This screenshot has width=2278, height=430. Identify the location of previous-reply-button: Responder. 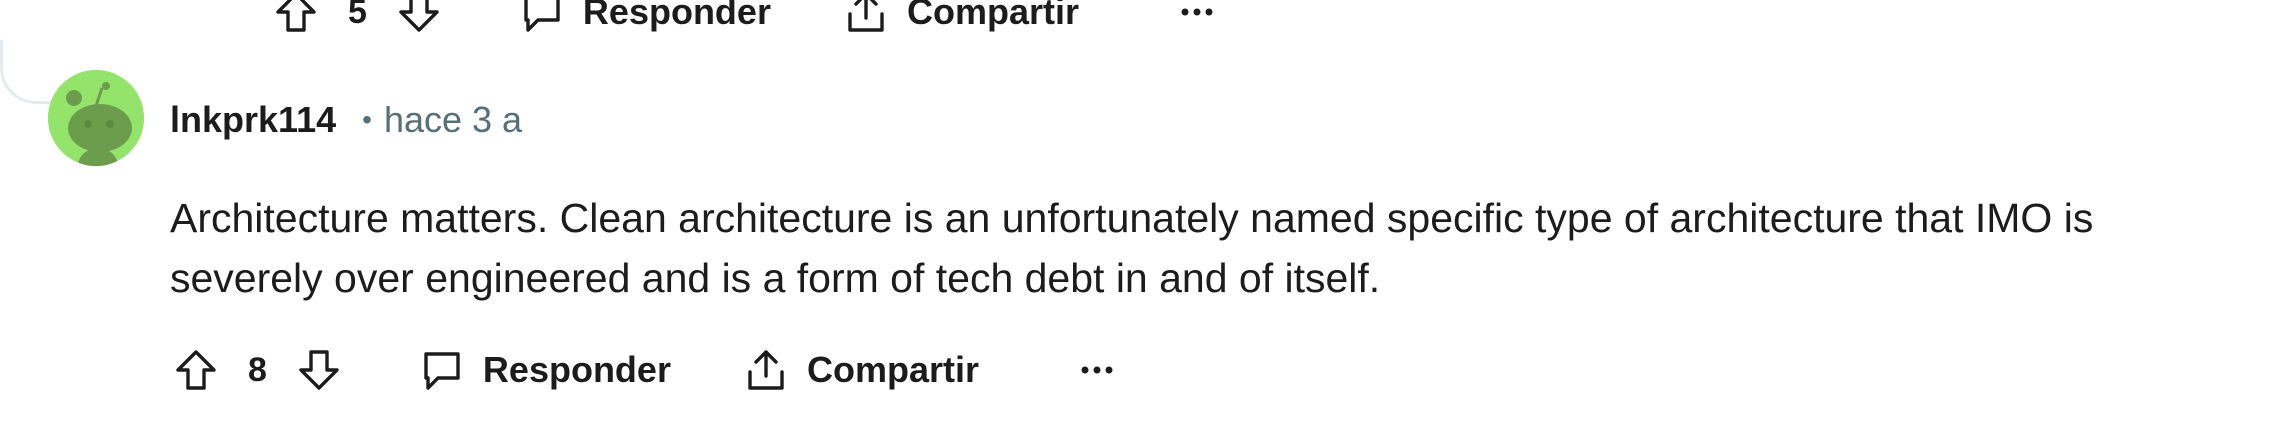
(644, 18).